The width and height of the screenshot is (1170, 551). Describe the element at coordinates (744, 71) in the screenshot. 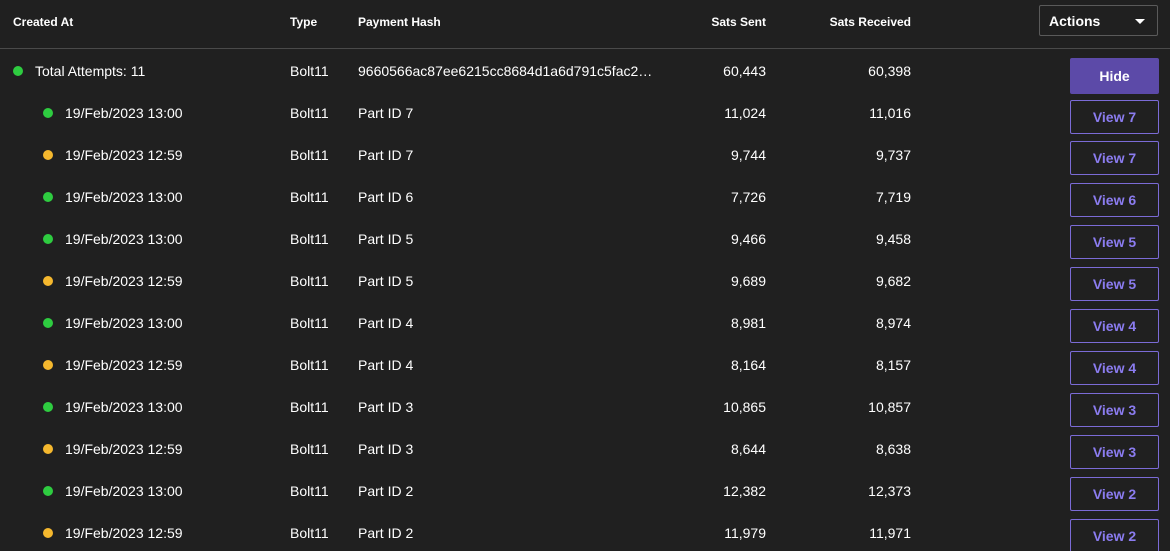

I see `sats-sent: 60,443` at that location.